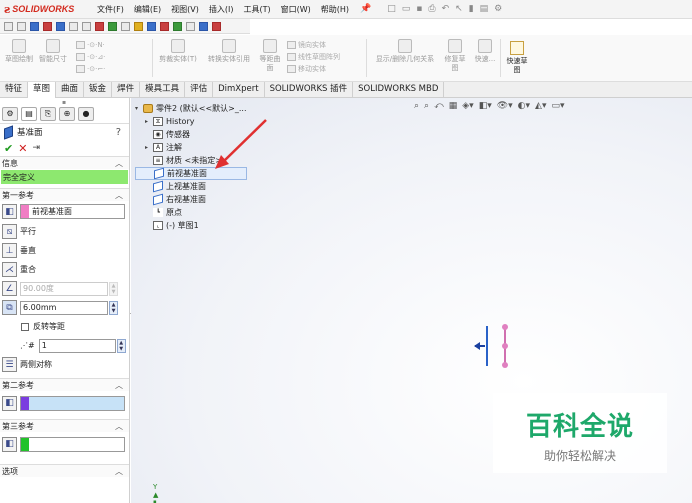  What do you see at coordinates (491, 346) in the screenshot?
I see `plane-preview` at bounding box center [491, 346].